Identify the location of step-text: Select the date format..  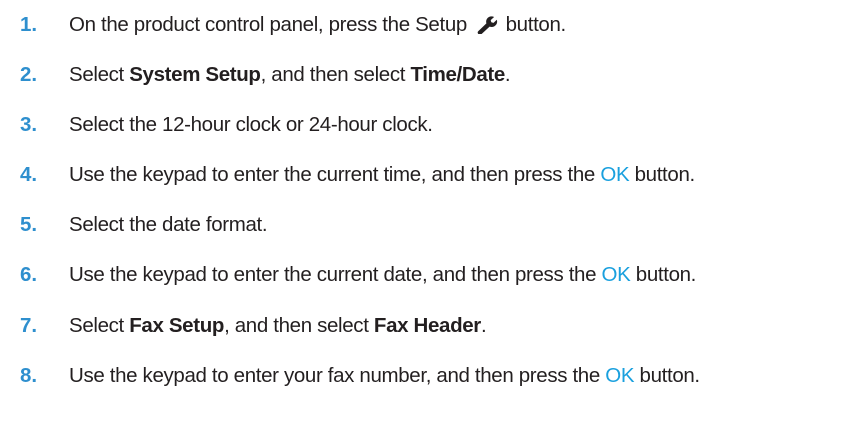
(168, 225).